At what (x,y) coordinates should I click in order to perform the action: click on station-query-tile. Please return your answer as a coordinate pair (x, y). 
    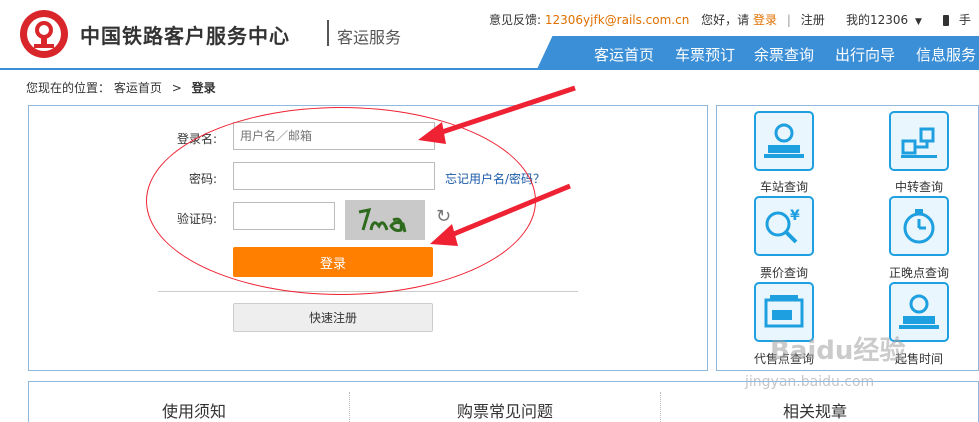
    Looking at the image, I should click on (784, 141).